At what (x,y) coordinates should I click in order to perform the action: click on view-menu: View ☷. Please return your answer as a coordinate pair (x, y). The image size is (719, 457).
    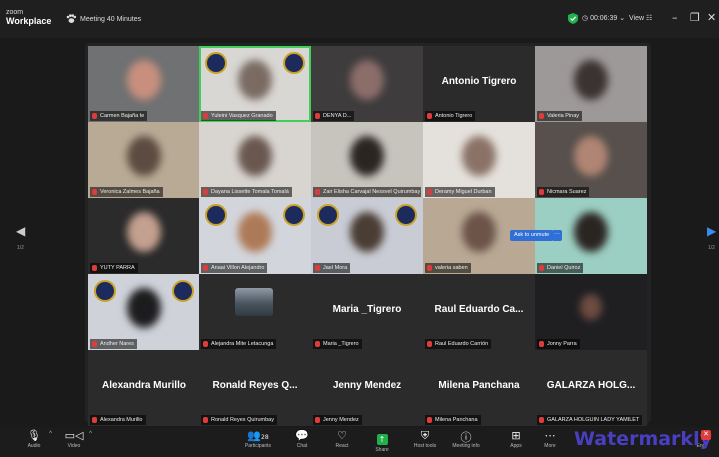
    Looking at the image, I should click on (640, 18).